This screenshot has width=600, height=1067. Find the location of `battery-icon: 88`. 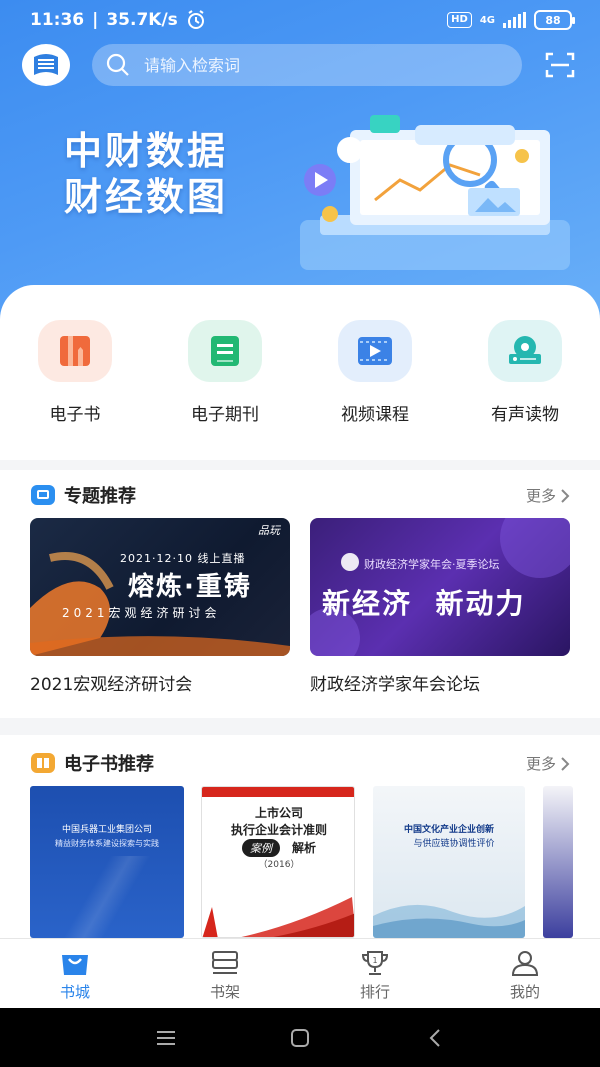

battery-icon: 88 is located at coordinates (554, 20).